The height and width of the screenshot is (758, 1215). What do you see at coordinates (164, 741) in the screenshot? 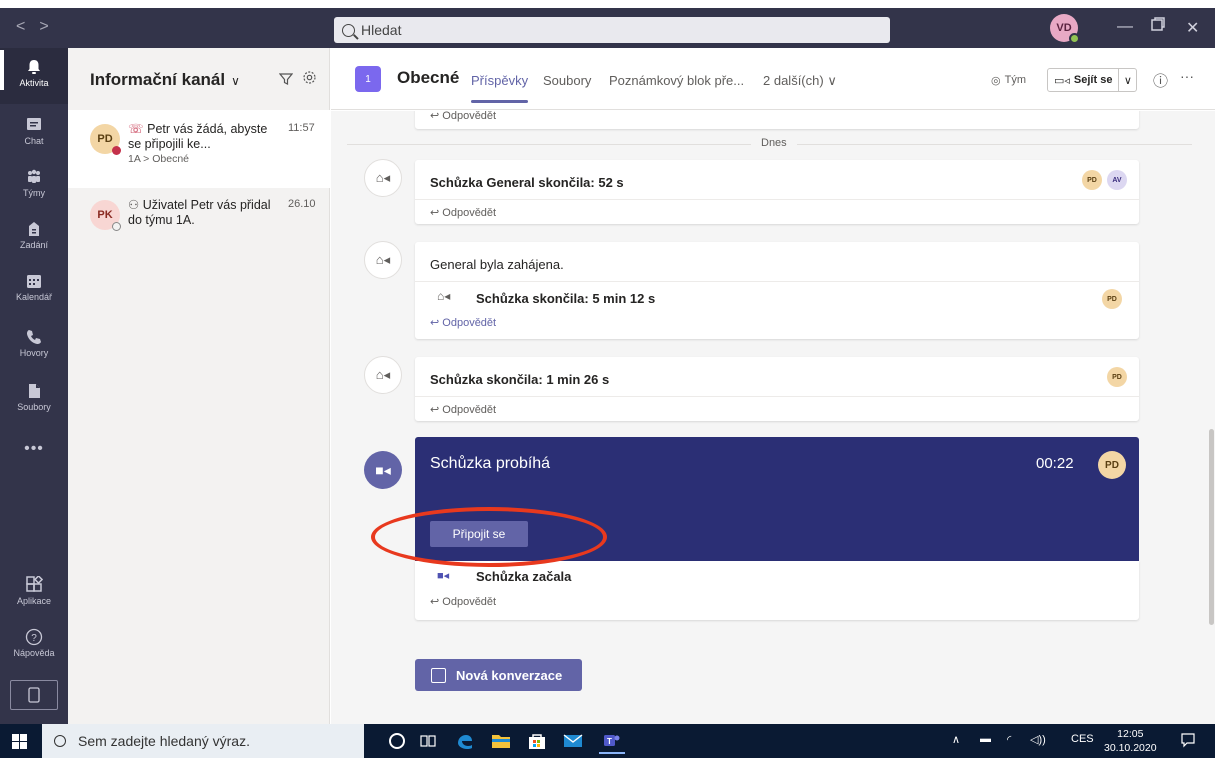
I see `taskbar-search-placeholder: Sem zadejte hledaný výraz.` at bounding box center [164, 741].